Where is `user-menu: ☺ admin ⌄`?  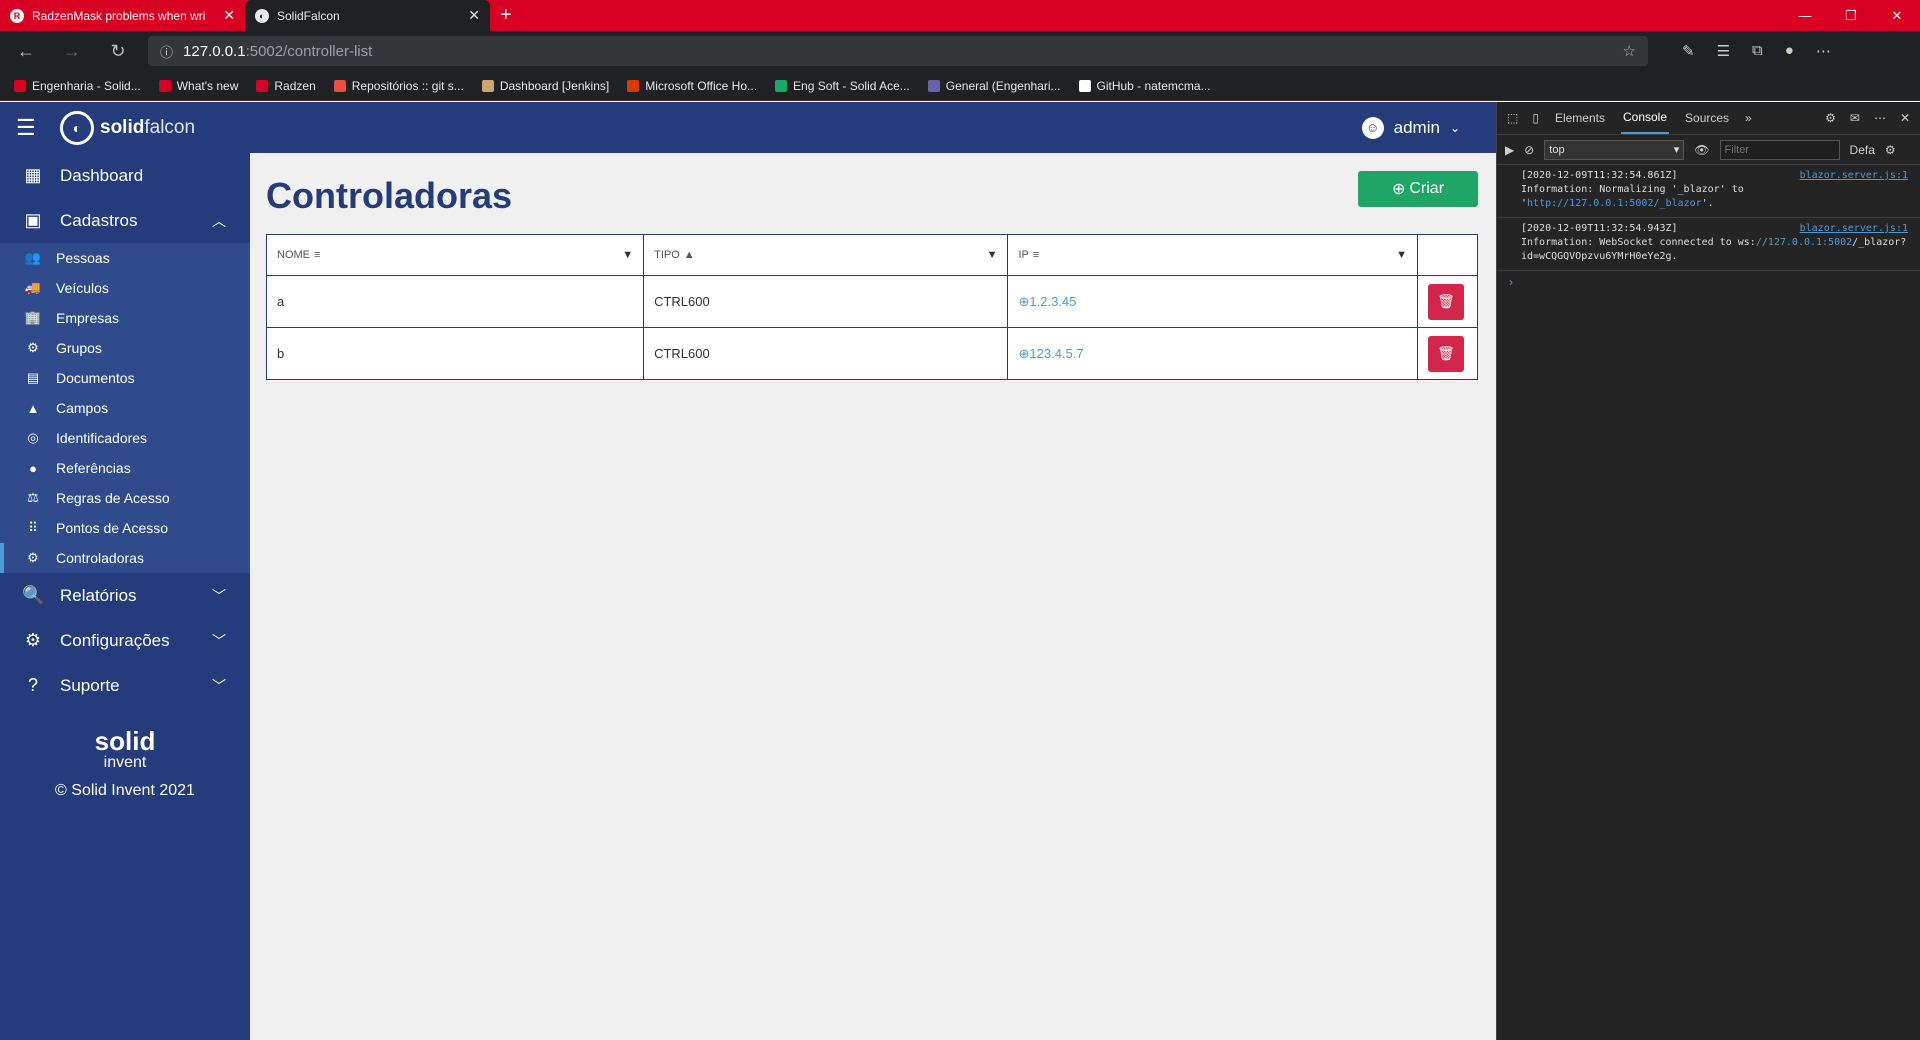 user-menu: ☺ admin ⌄ is located at coordinates (1410, 127).